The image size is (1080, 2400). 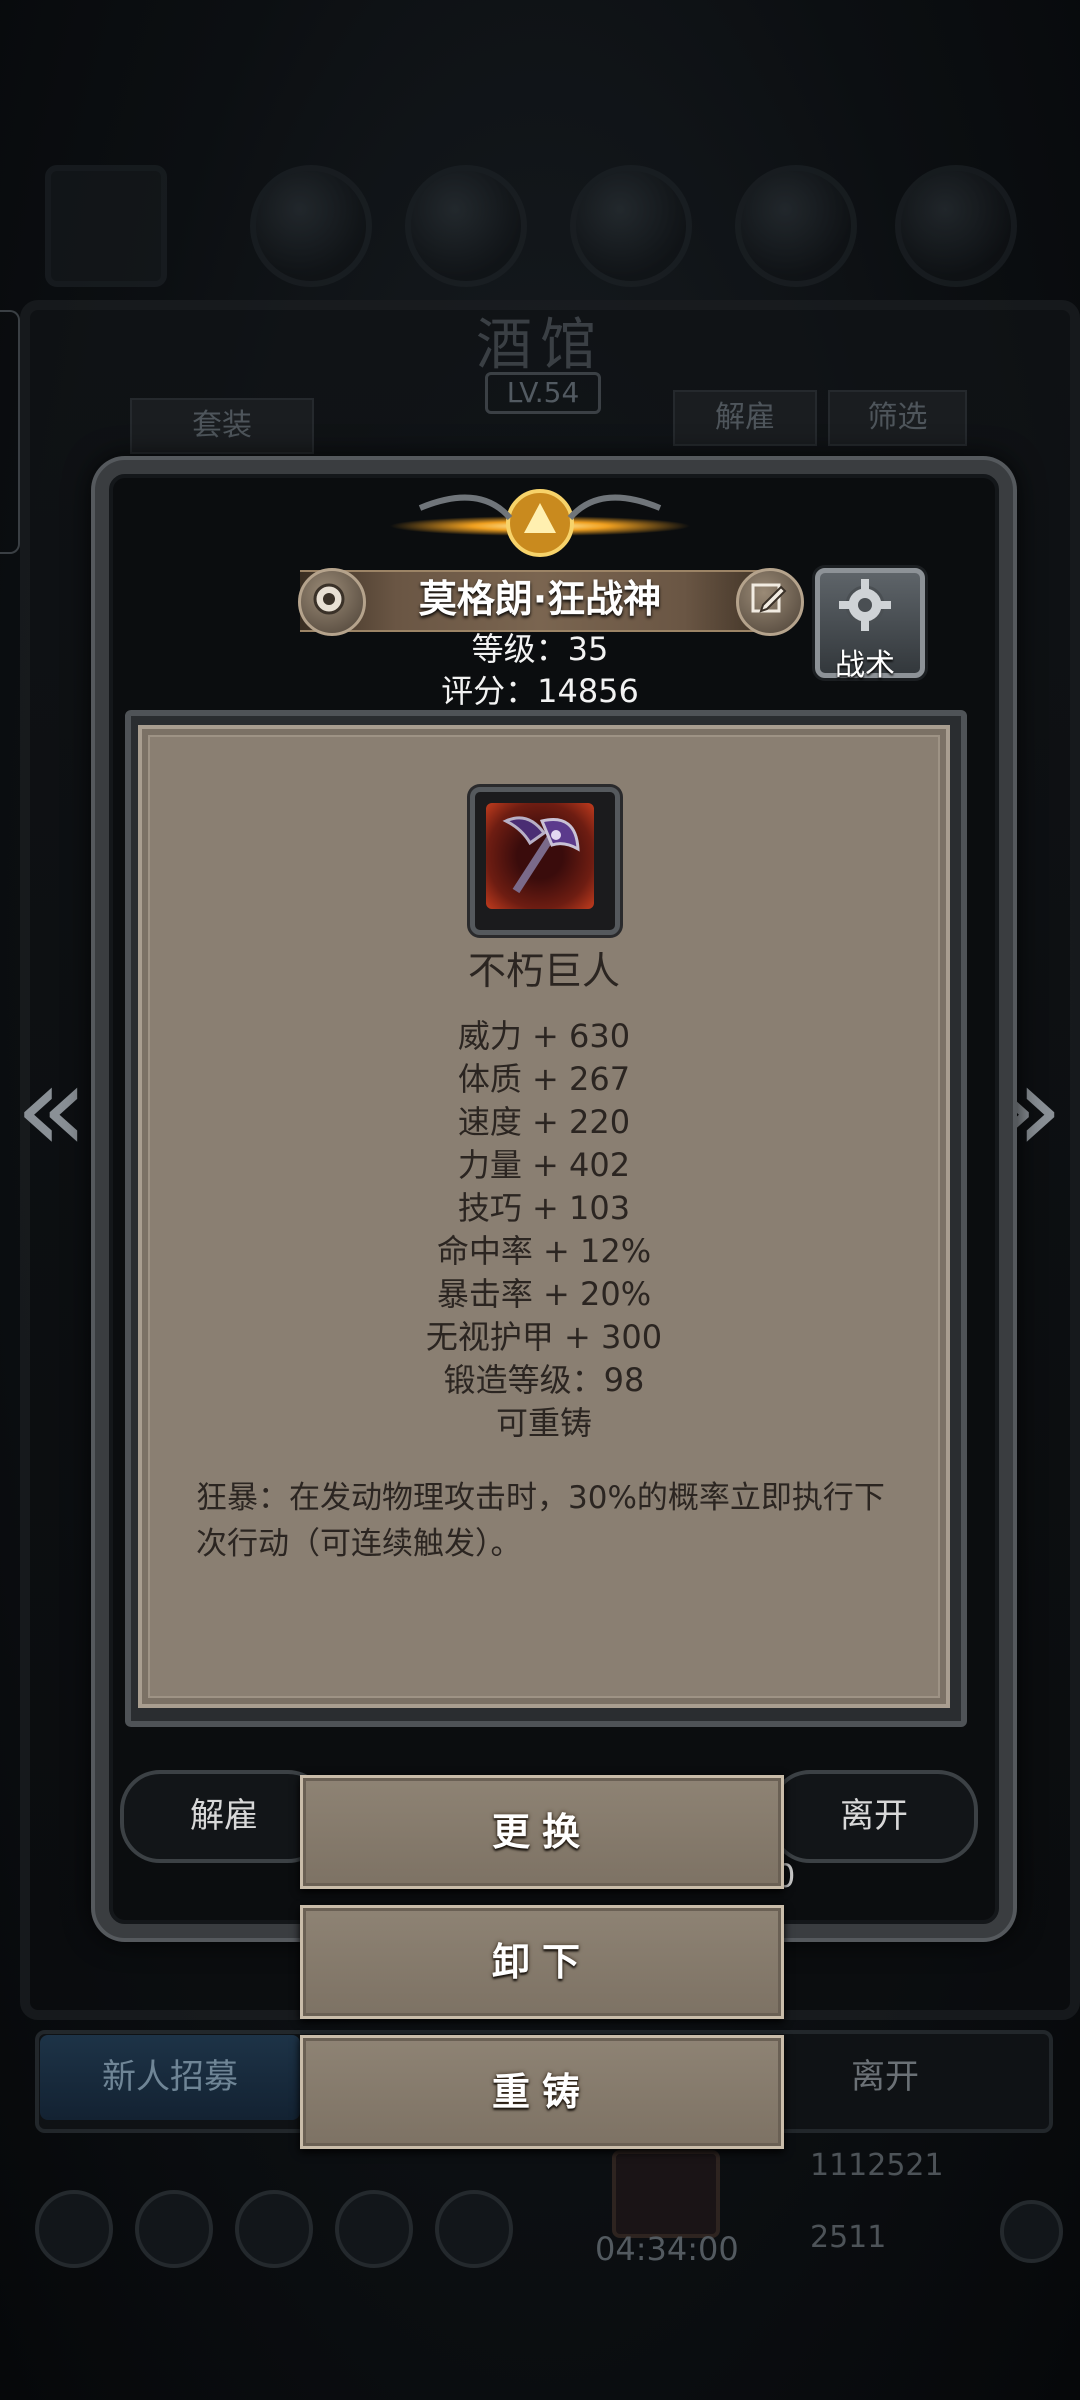 What do you see at coordinates (544, 1122) in the screenshot?
I see `stat-line: 速度 + 220` at bounding box center [544, 1122].